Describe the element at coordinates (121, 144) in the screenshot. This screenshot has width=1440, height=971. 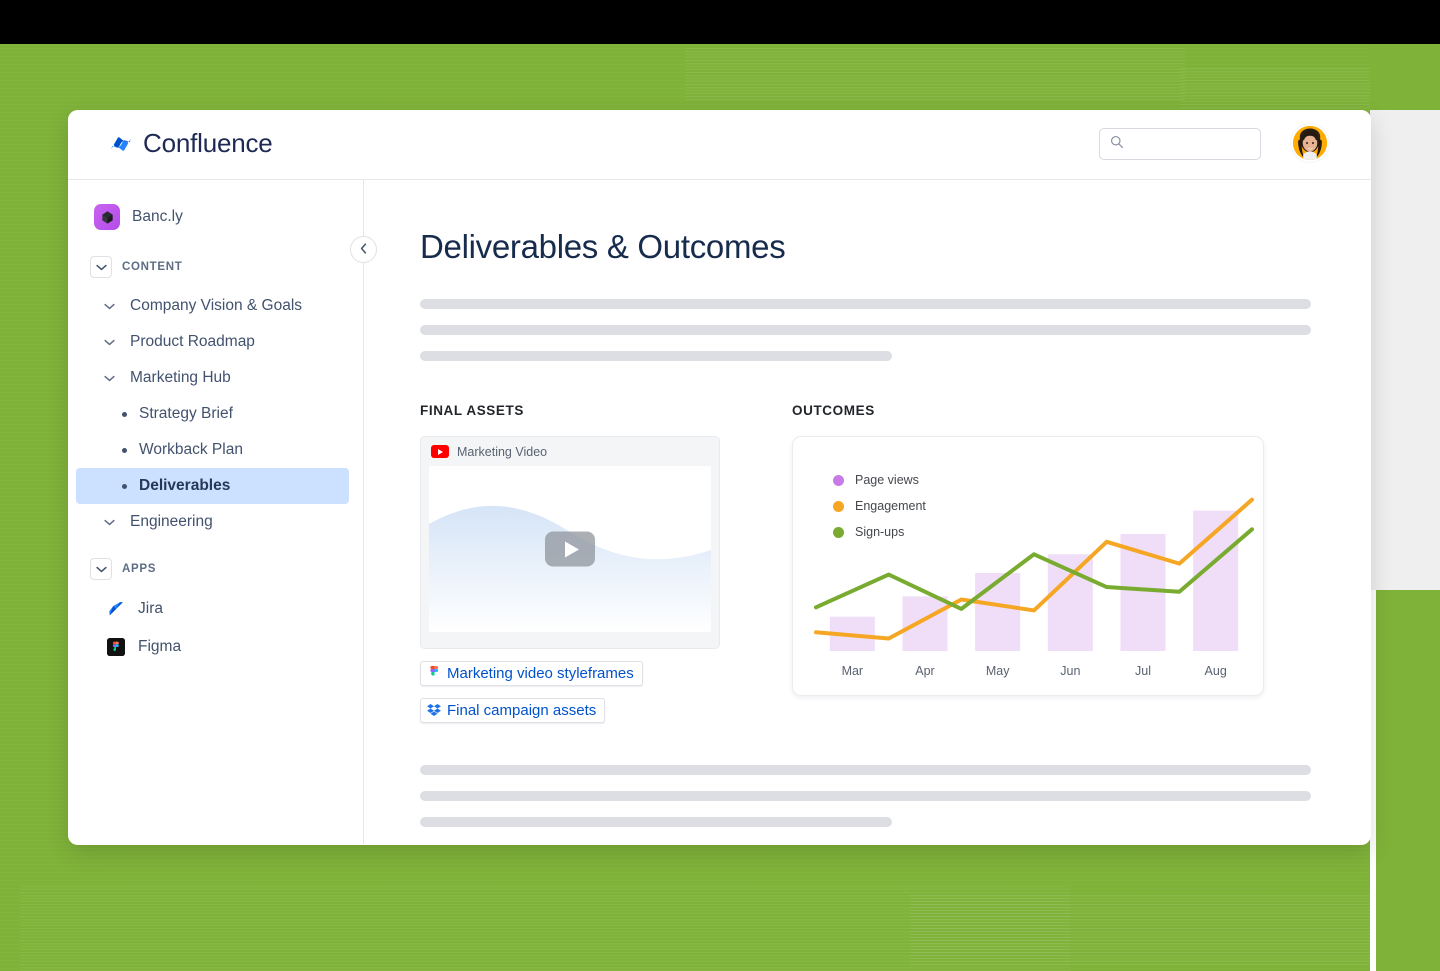
I see `confluence-logo-icon` at that location.